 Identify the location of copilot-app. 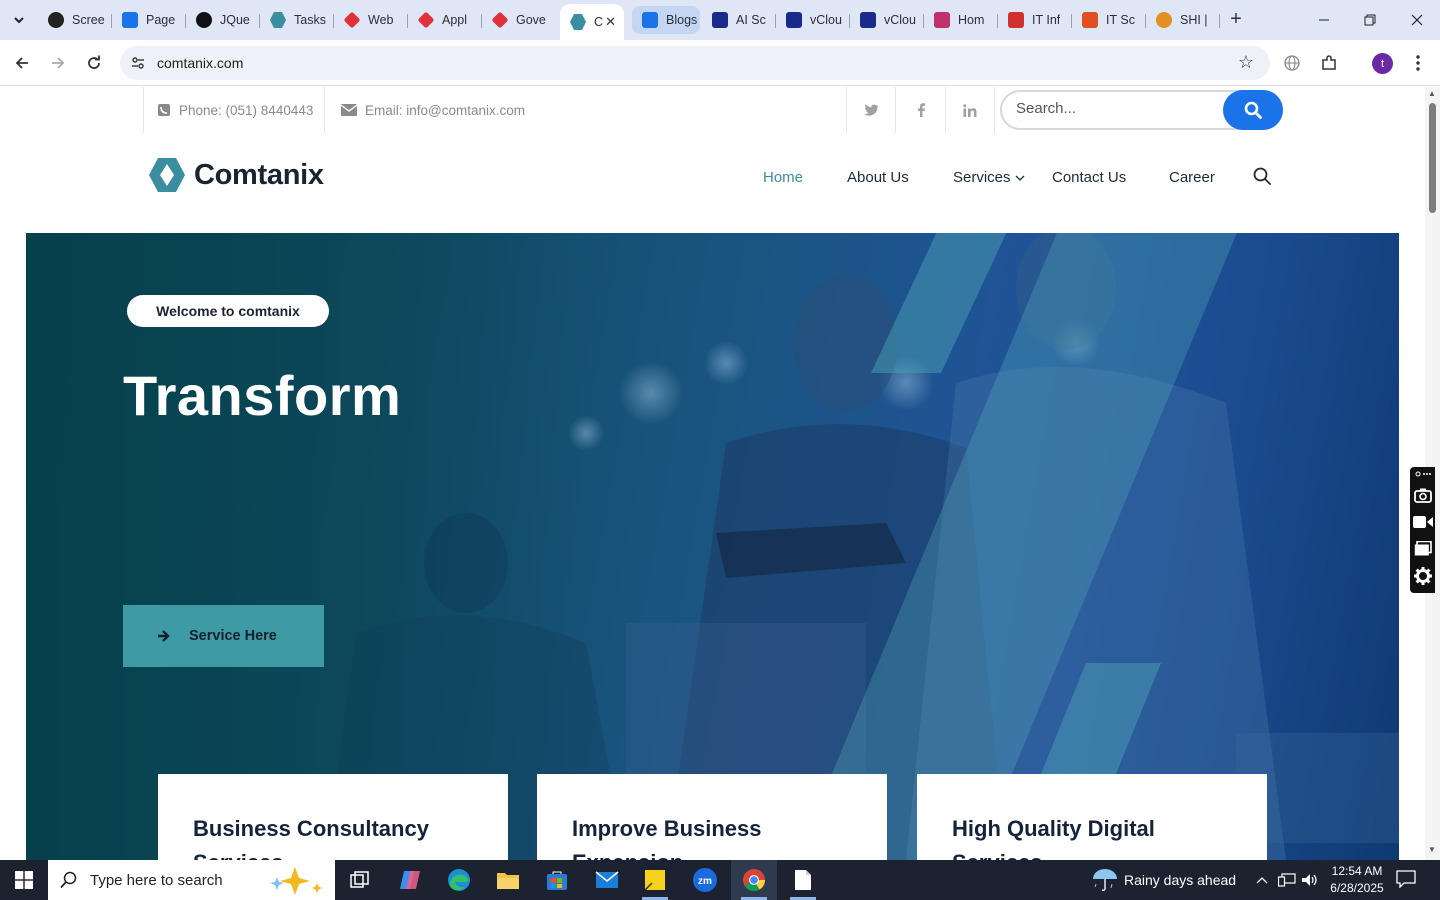
(410, 880).